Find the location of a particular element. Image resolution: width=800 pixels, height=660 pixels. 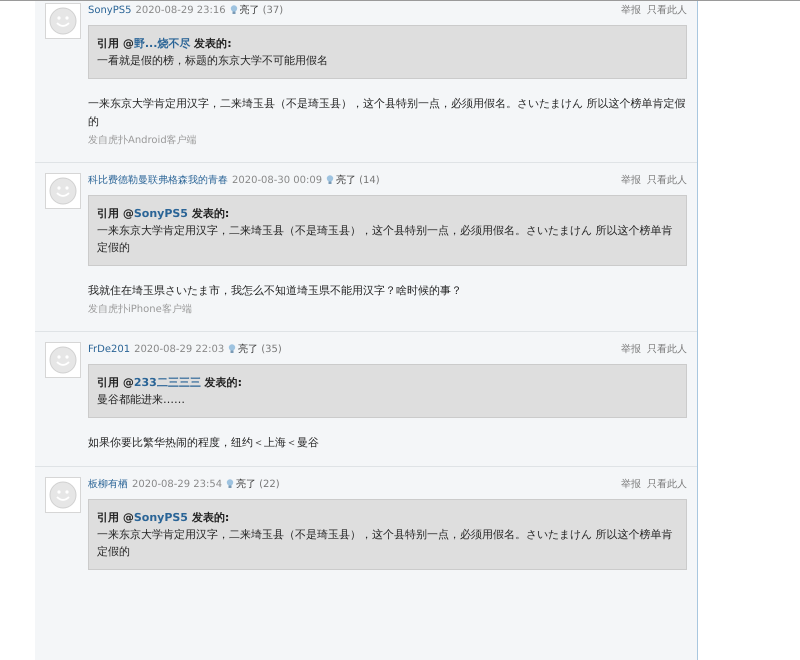

like-count: (37) is located at coordinates (273, 11).